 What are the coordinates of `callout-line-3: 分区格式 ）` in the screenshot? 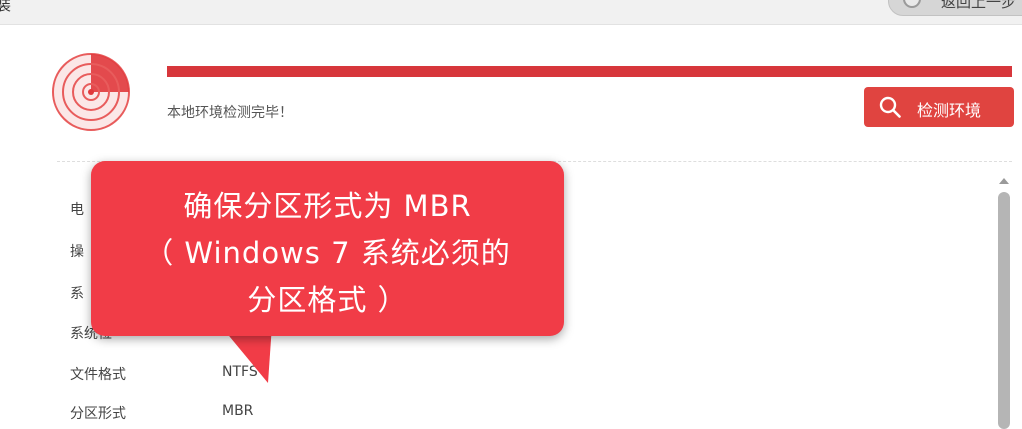 It's located at (327, 300).